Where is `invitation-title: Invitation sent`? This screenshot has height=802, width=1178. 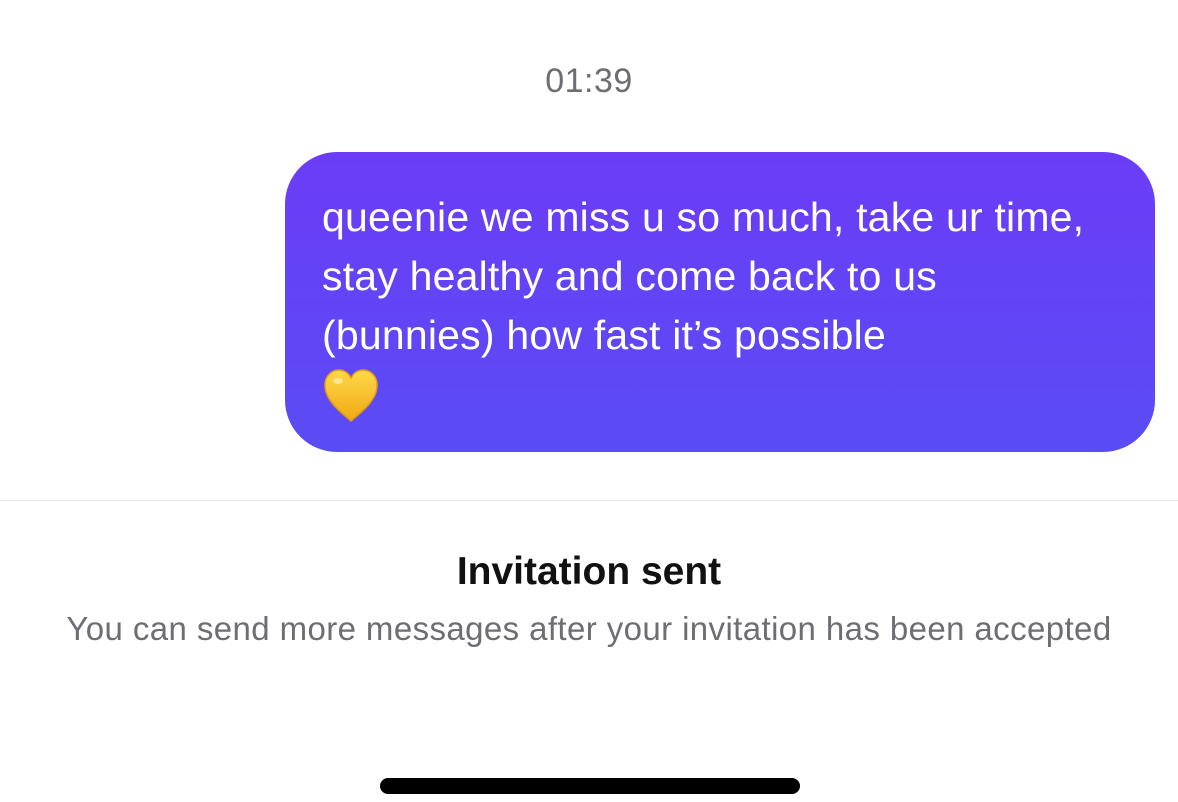
invitation-title: Invitation sent is located at coordinates (589, 571).